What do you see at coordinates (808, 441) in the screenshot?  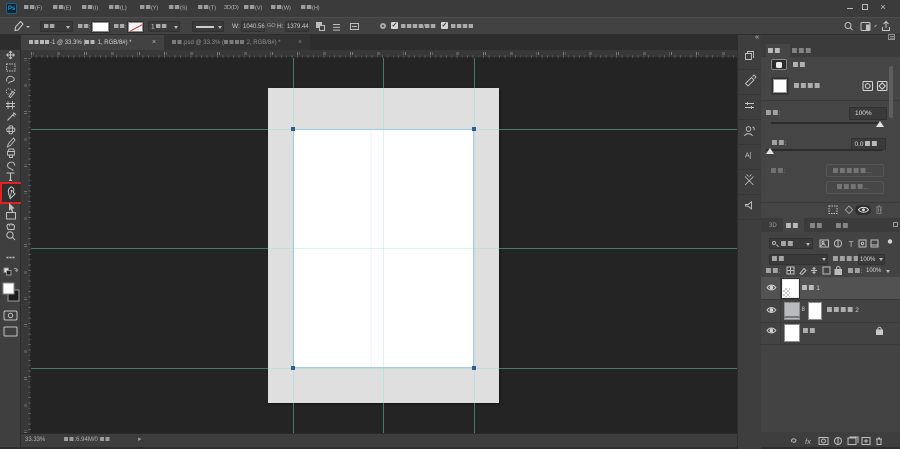 I see `svg-text: fx` at bounding box center [808, 441].